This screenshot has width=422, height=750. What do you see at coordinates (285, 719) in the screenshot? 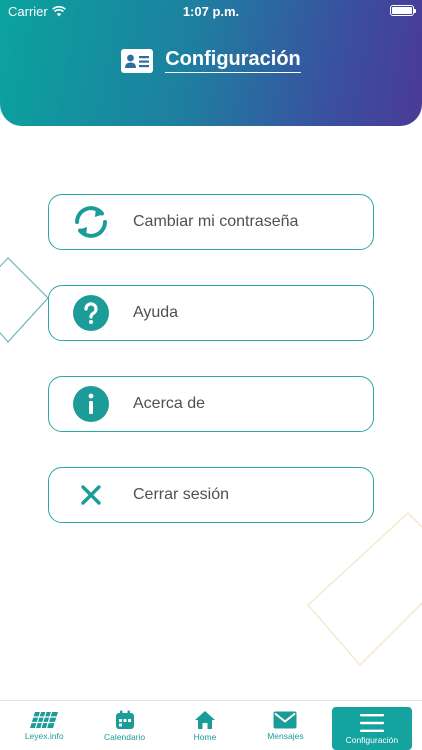
I see `mail-icon` at bounding box center [285, 719].